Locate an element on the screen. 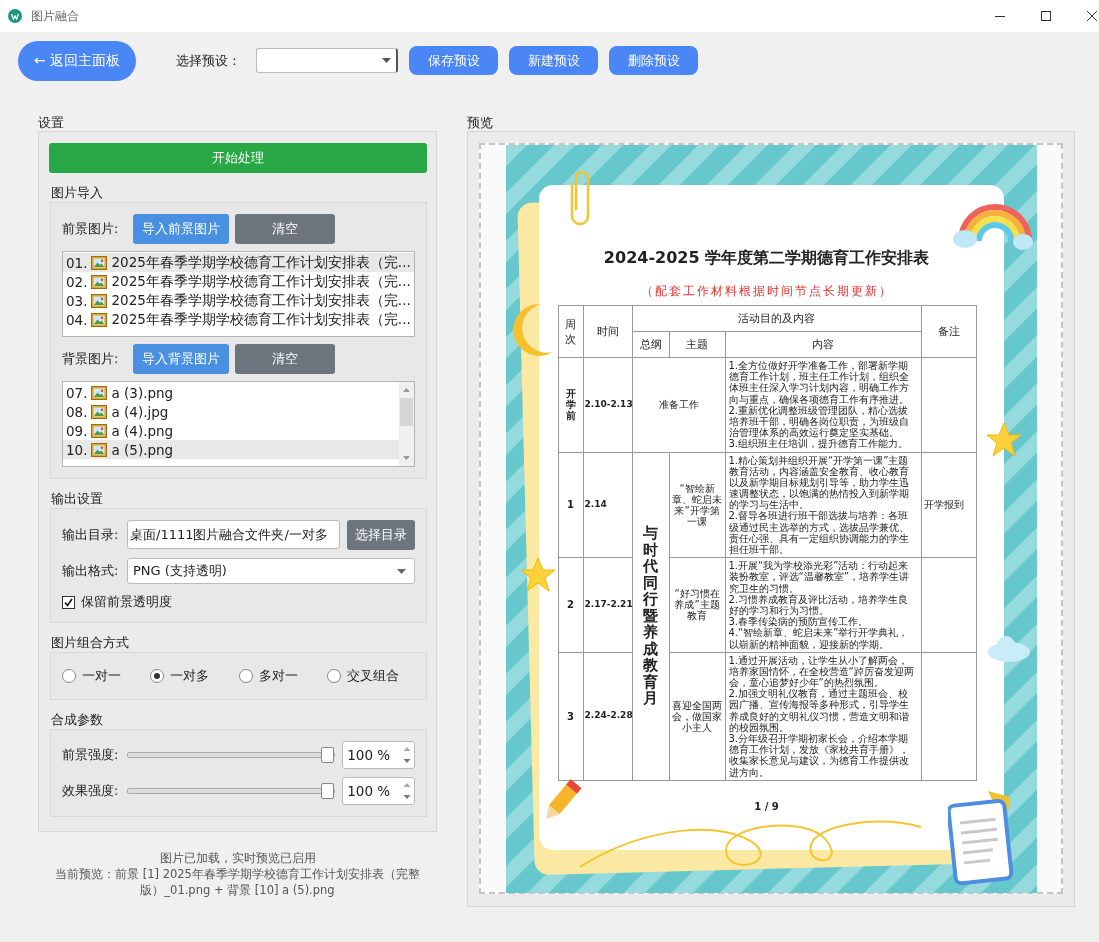 The image size is (1099, 942). radio-label: 一对一 is located at coordinates (101, 676).